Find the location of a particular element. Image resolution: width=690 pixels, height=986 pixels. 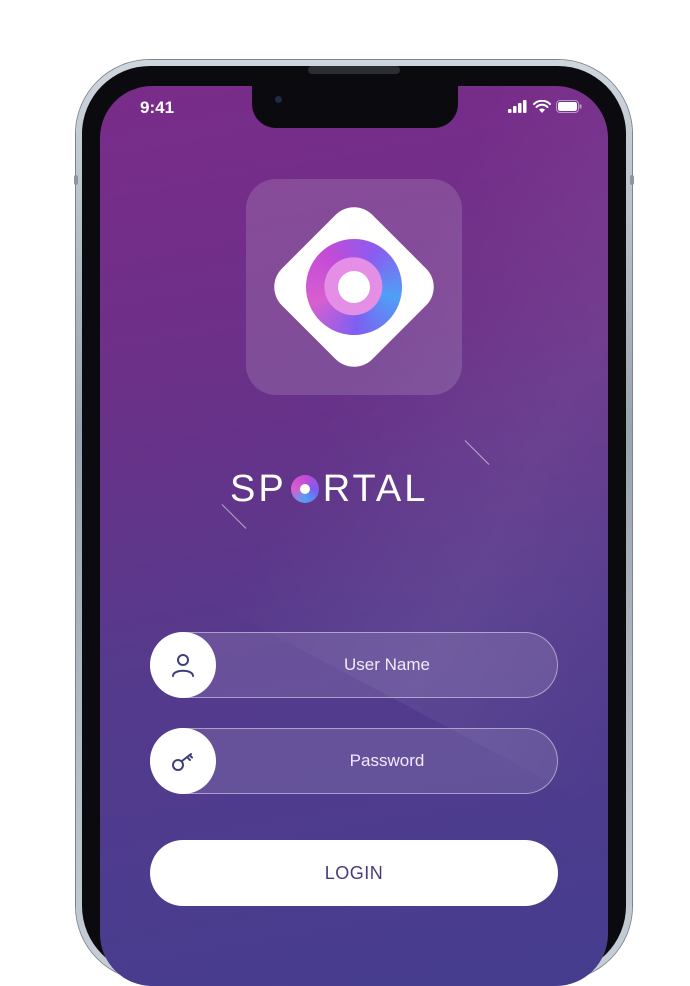

battery-icon is located at coordinates (569, 106).